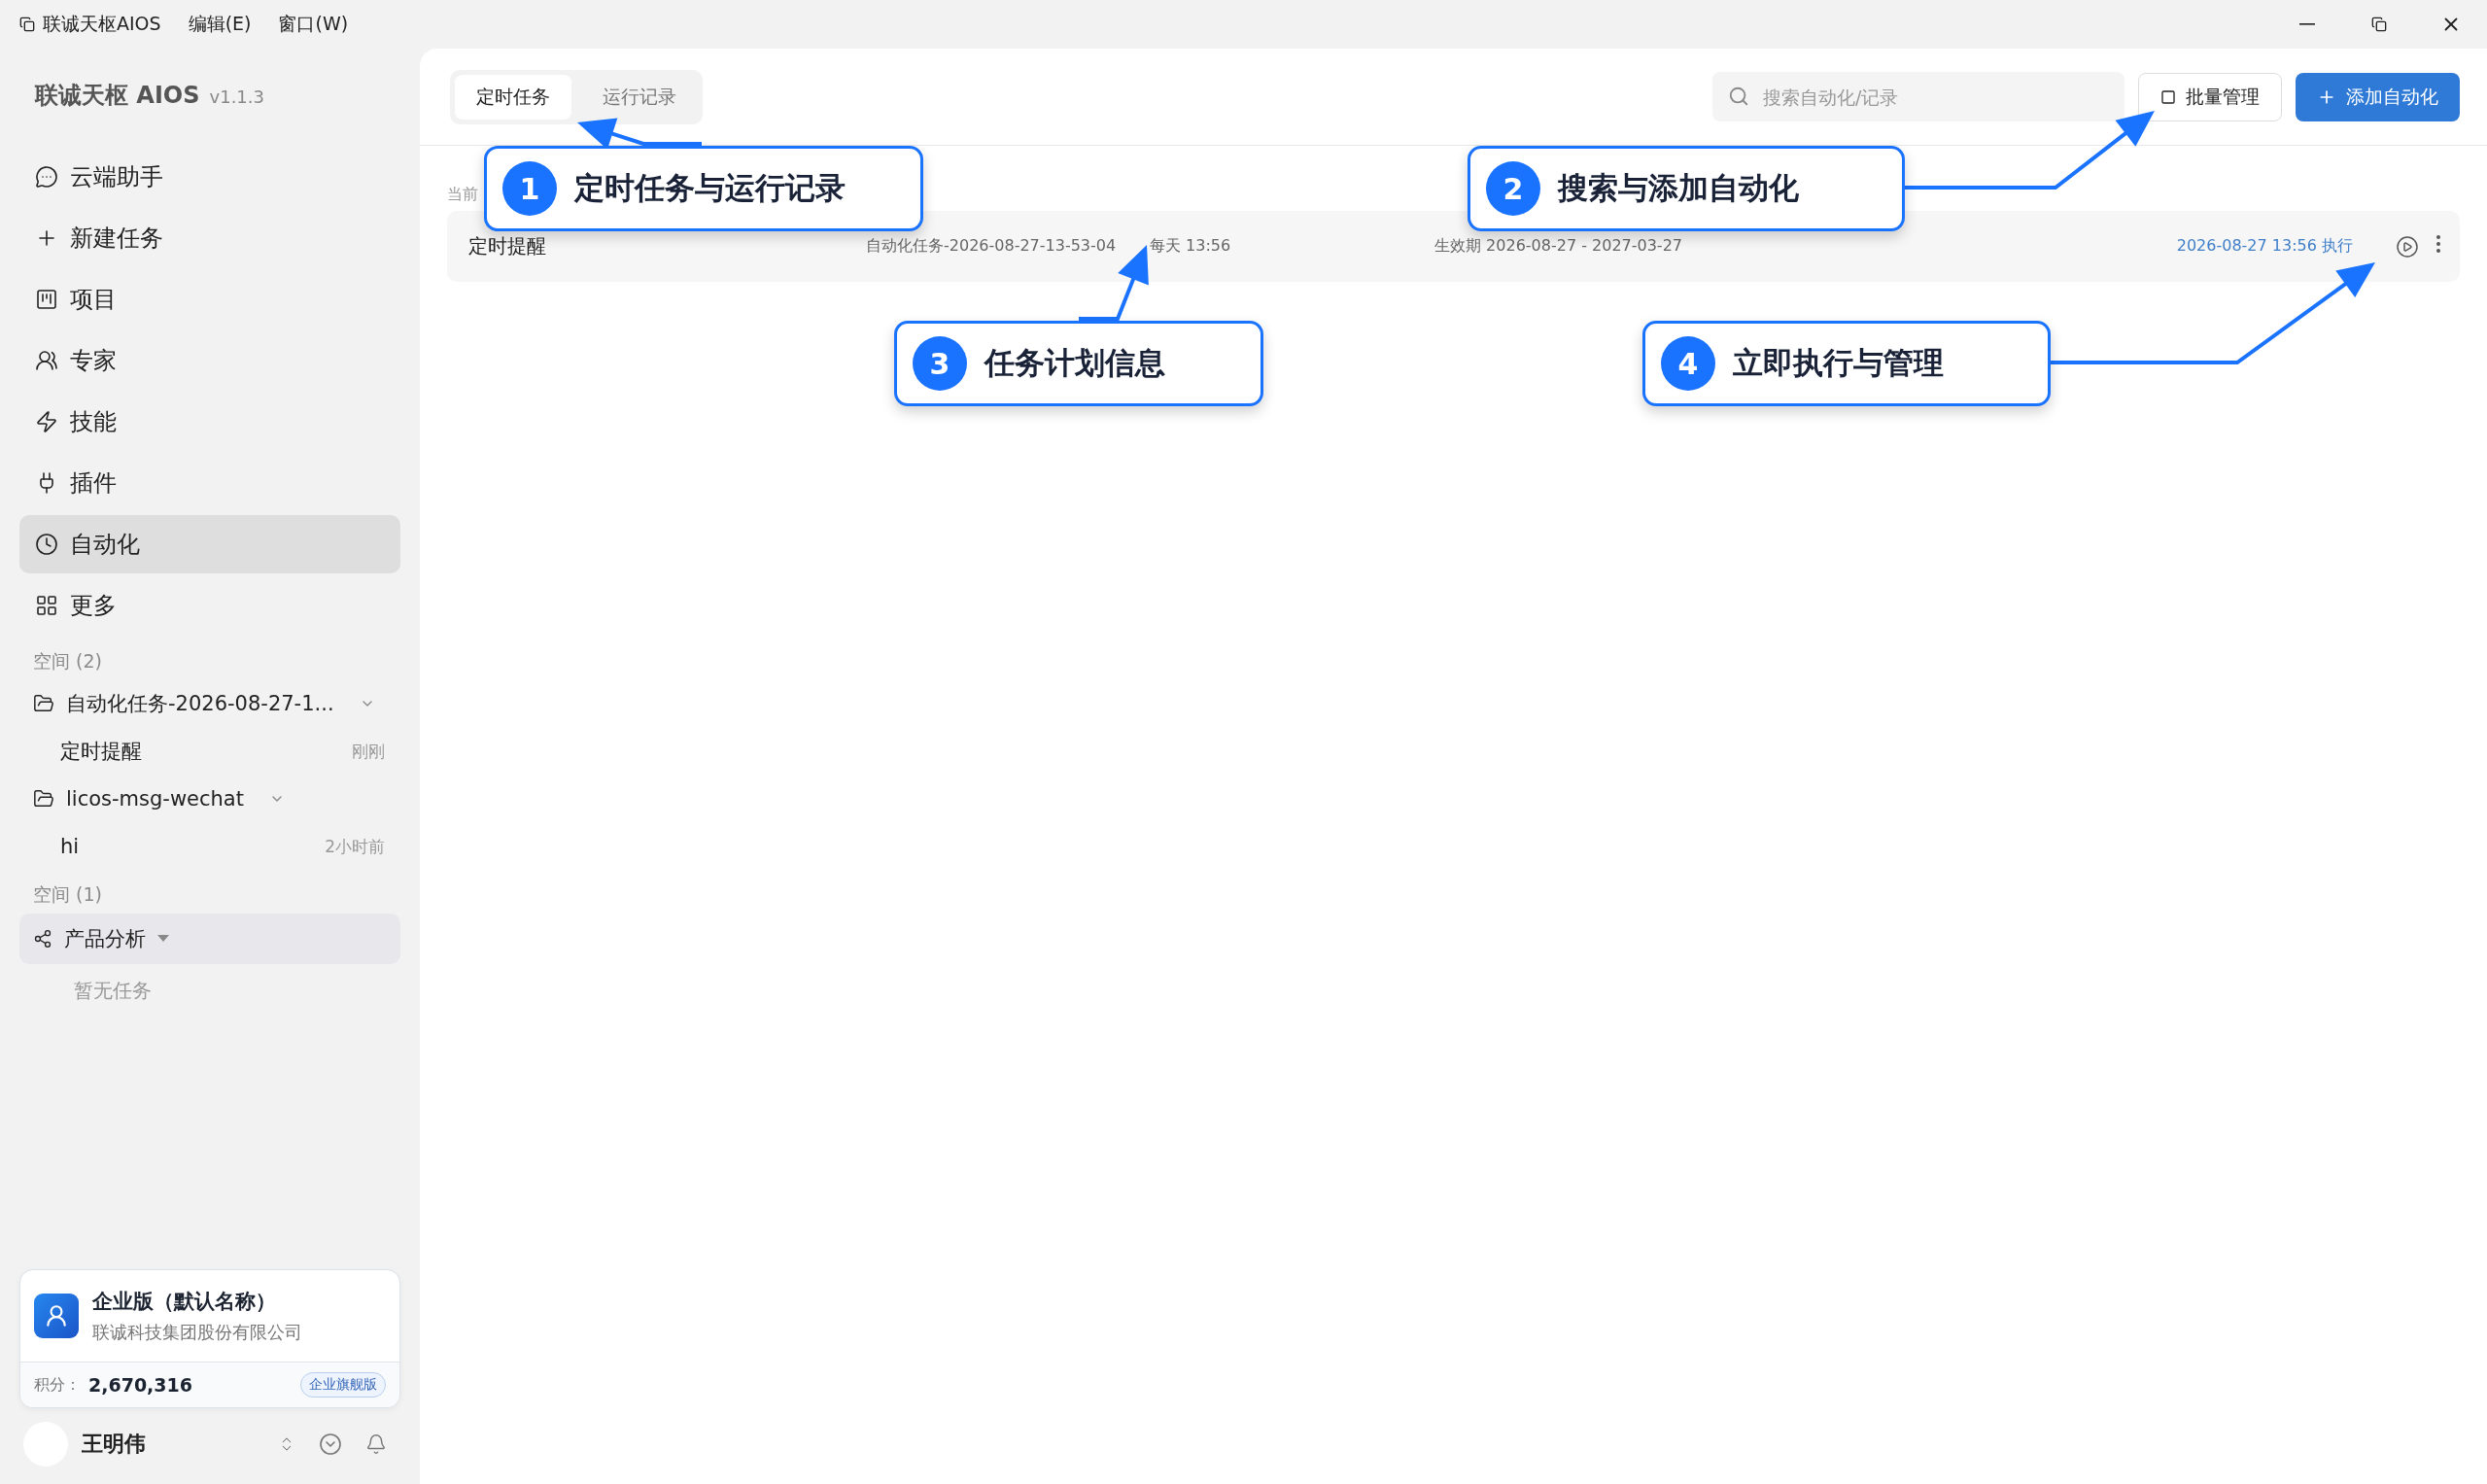 Image resolution: width=2487 pixels, height=1484 pixels. Describe the element at coordinates (236, 96) in the screenshot. I see `version-label: v1.1.3` at that location.